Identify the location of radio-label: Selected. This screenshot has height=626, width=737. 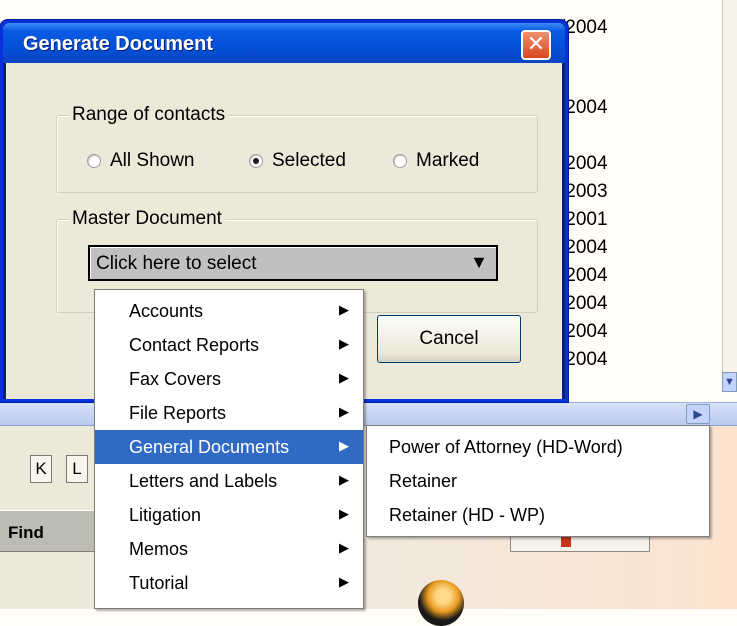
(309, 160).